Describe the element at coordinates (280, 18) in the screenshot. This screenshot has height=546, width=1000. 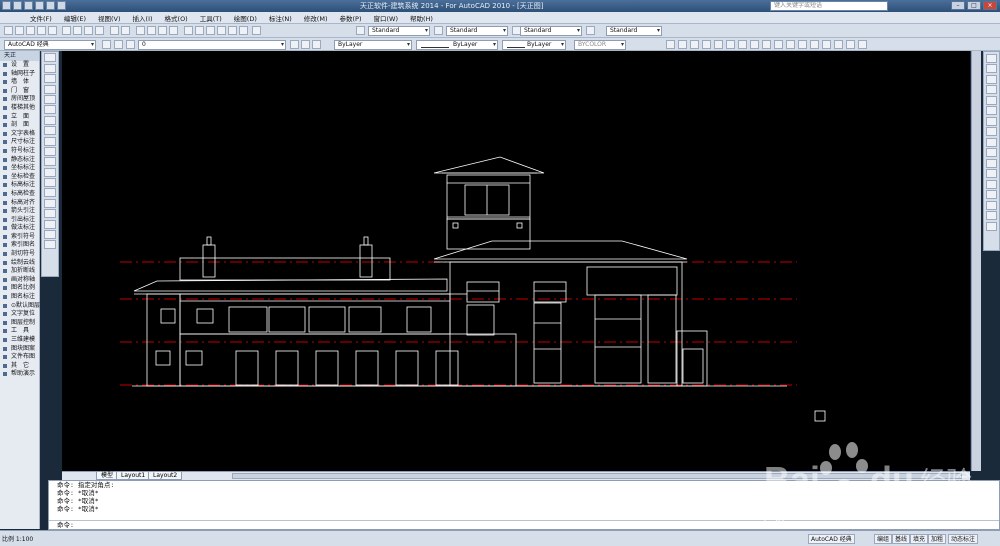
I see `menu-dimension: 标注(N)` at that location.